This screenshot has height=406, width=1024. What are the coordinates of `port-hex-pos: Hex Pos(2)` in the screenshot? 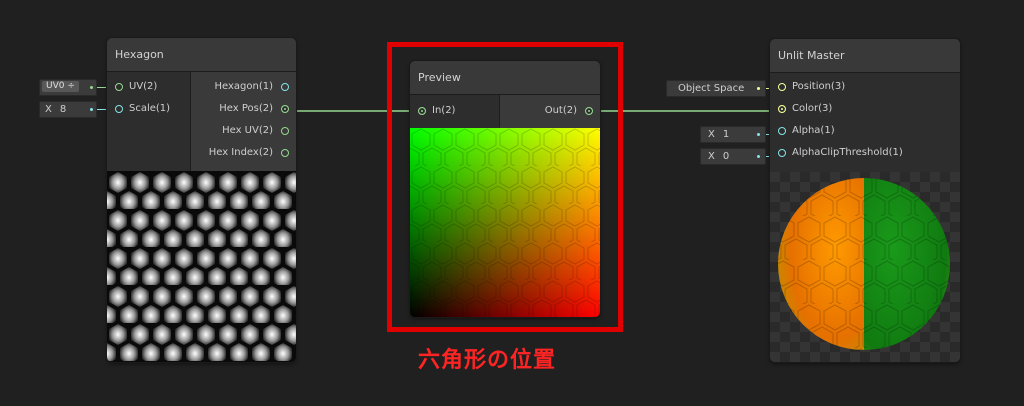 It's located at (243, 109).